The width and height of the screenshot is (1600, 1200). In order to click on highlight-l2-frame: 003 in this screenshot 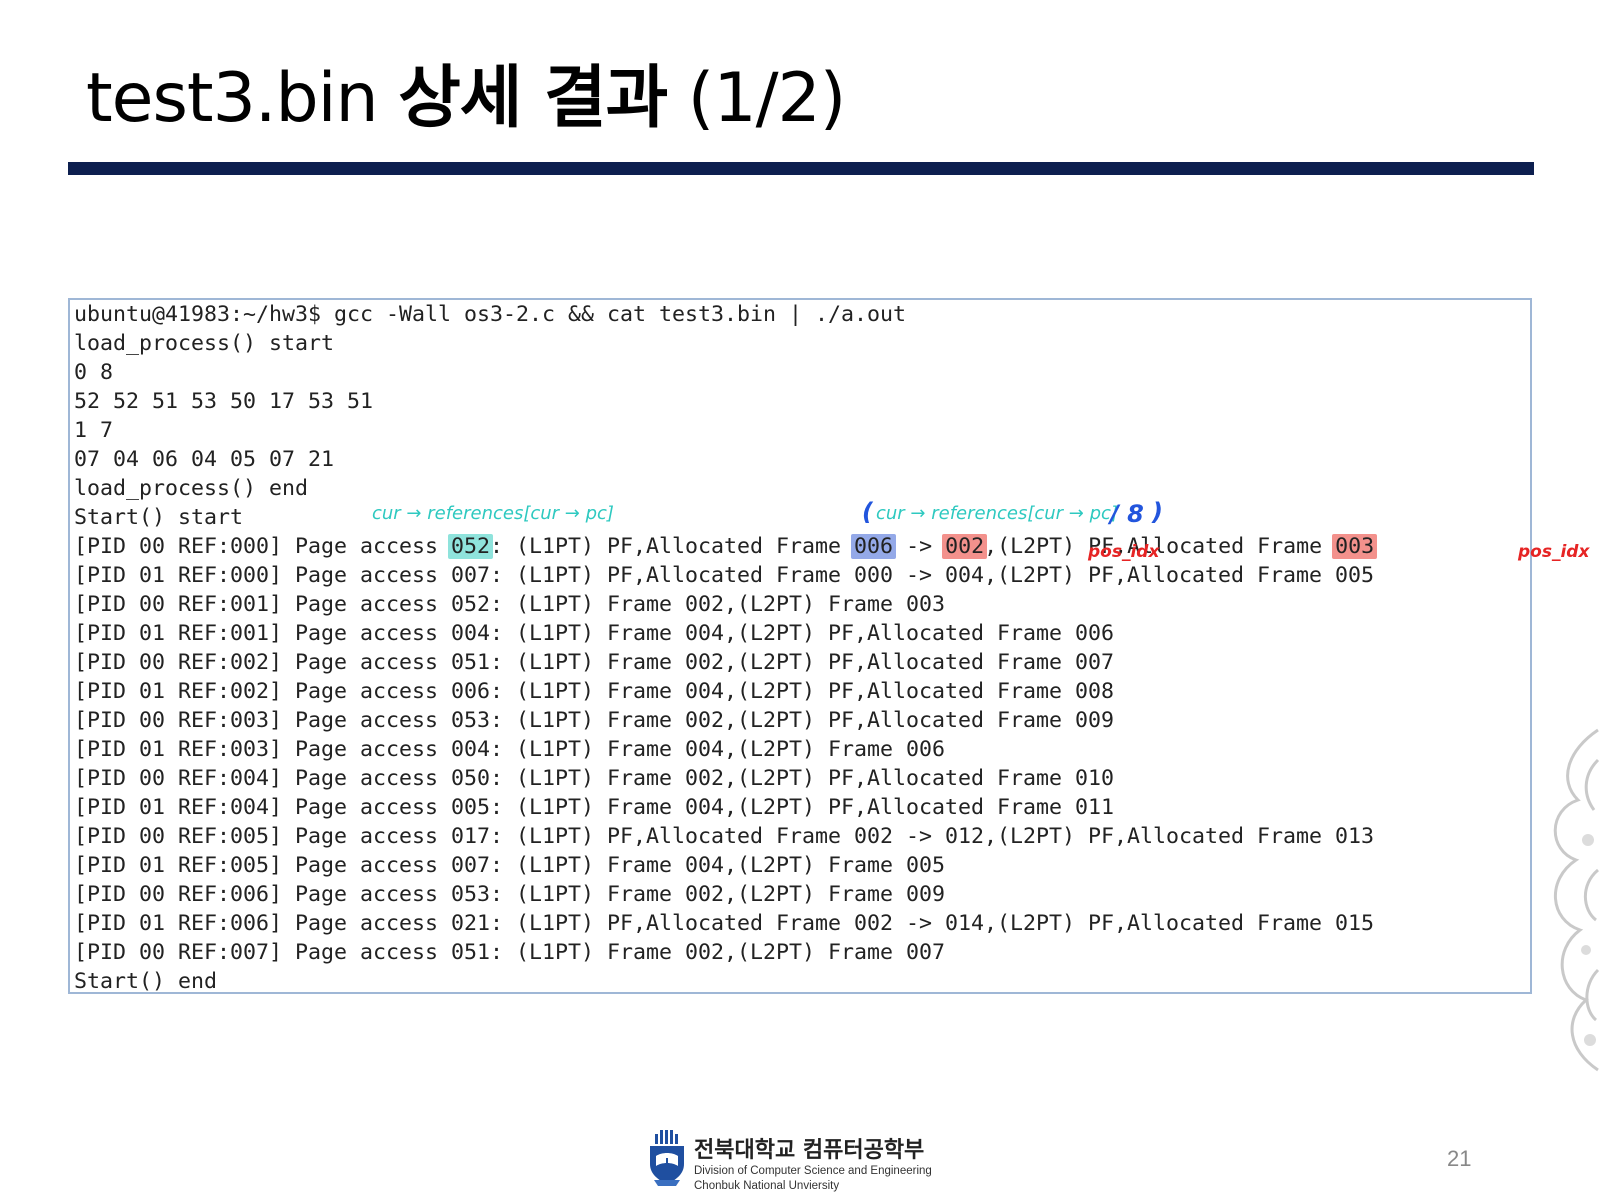, I will do `click(1355, 546)`.